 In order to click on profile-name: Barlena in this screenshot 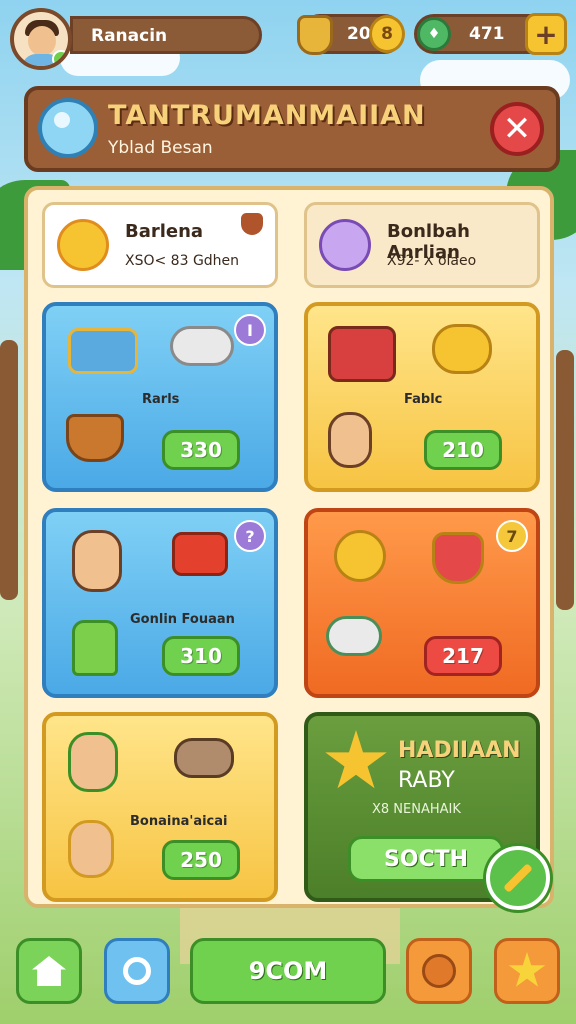, I will do `click(164, 231)`.